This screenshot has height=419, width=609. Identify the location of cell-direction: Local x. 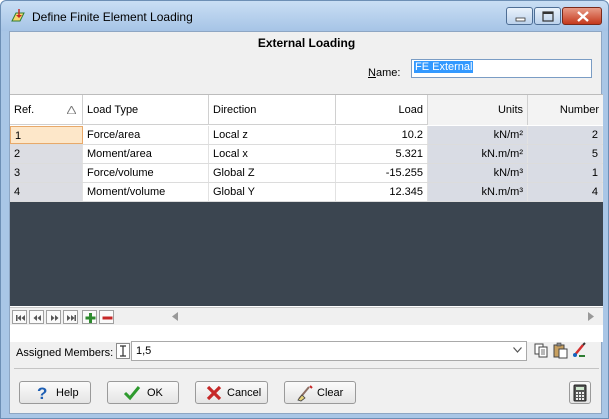
(272, 154).